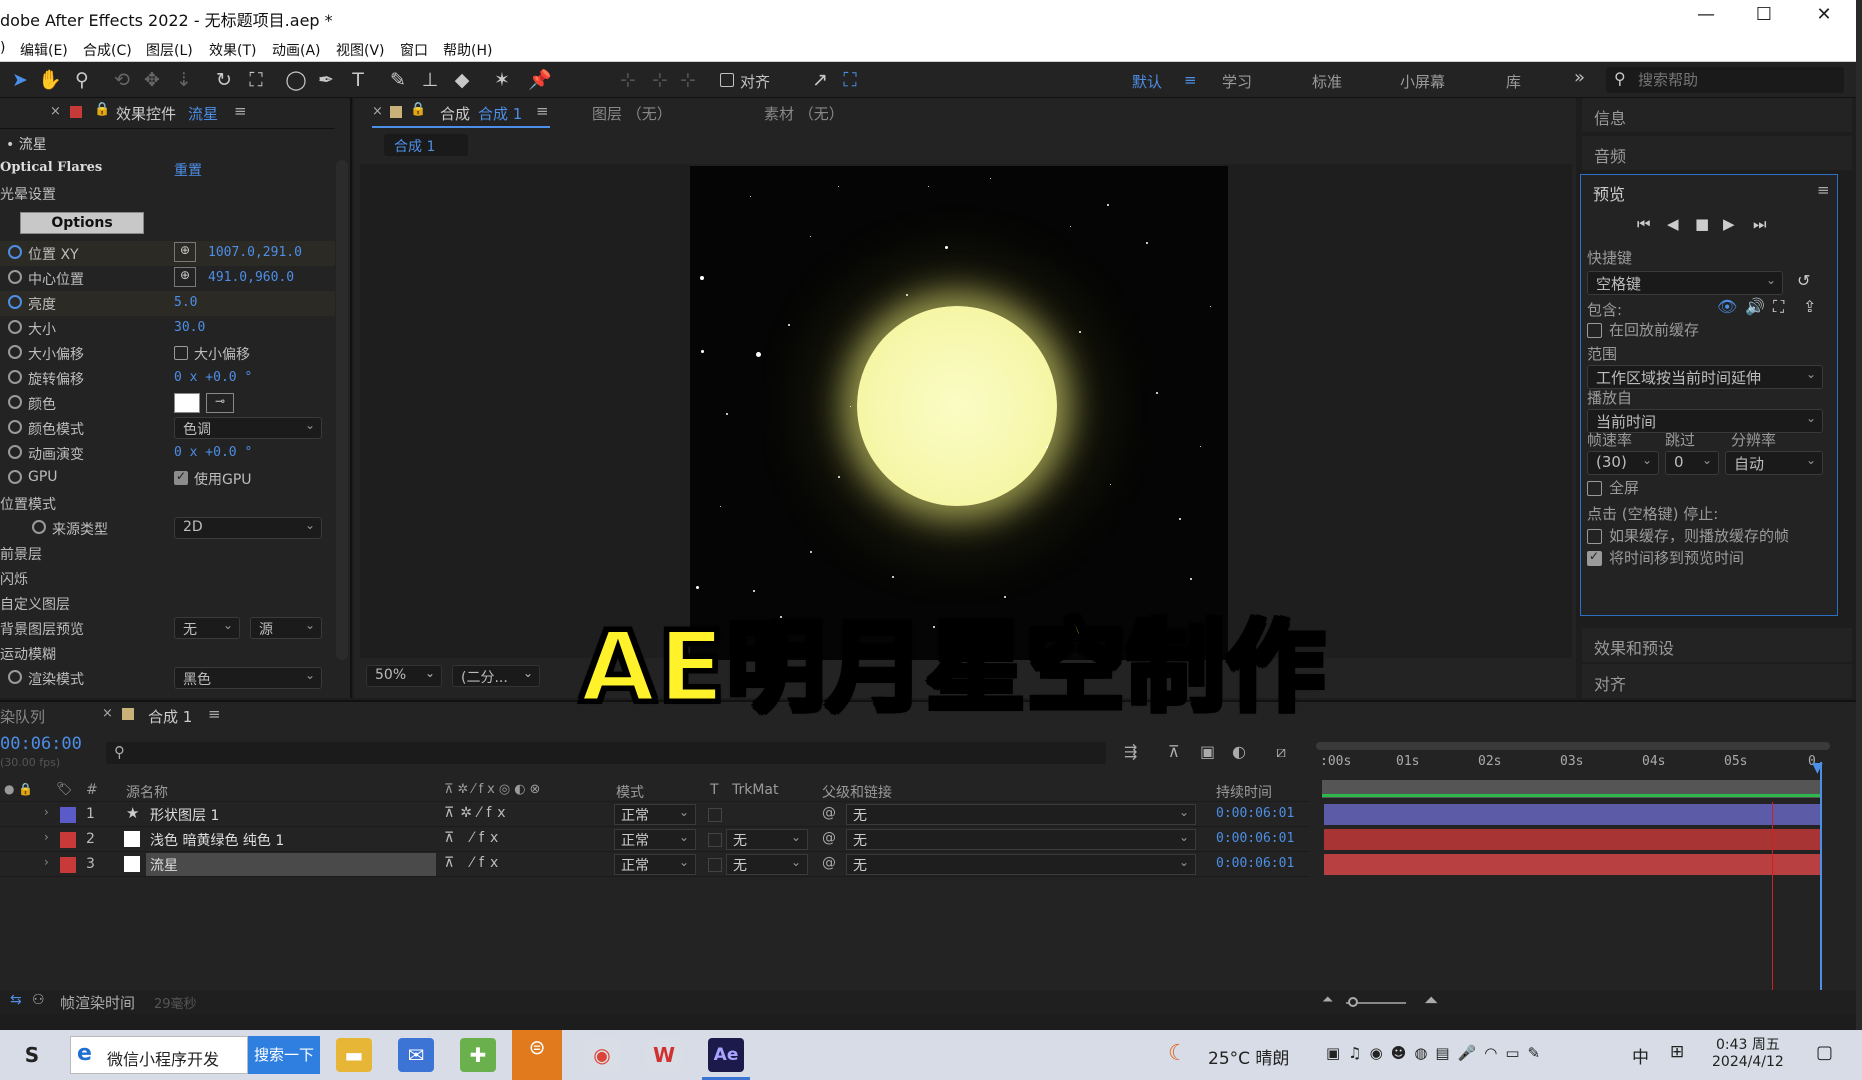  What do you see at coordinates (1778, 307) in the screenshot?
I see `include-overlays-icon: ⛶` at bounding box center [1778, 307].